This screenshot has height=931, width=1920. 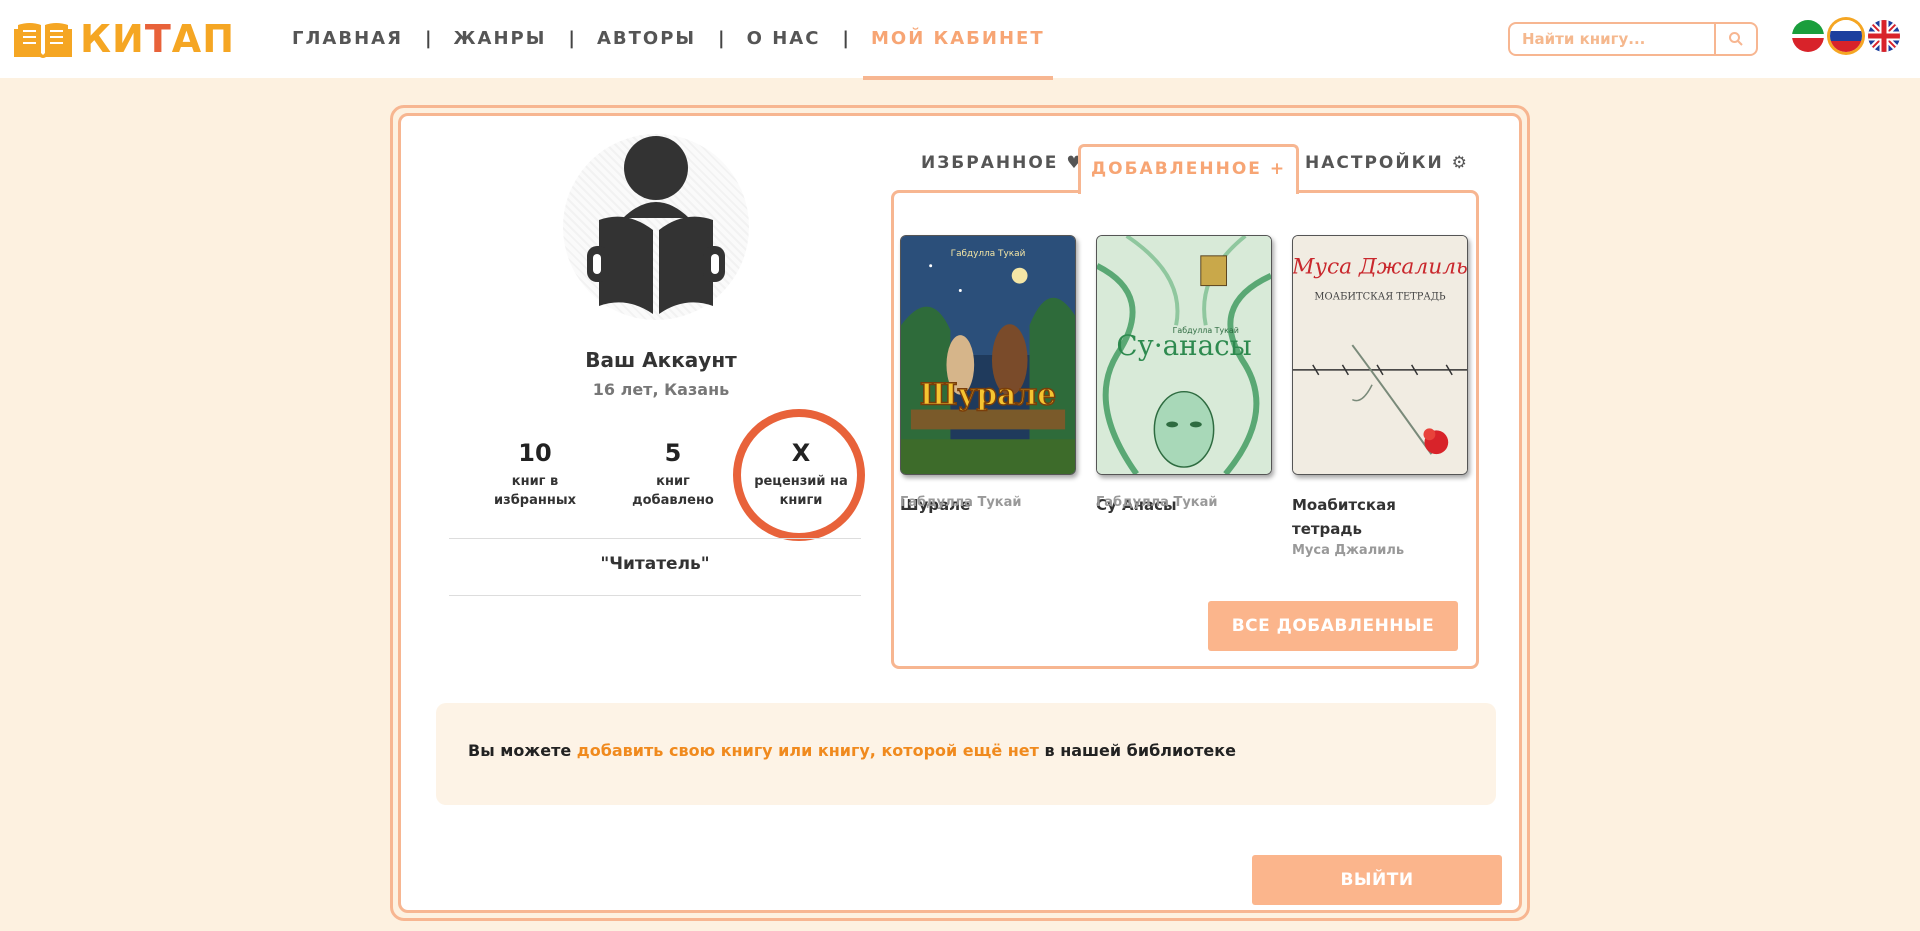 What do you see at coordinates (655, 564) in the screenshot?
I see `user-role: "Читатель"` at bounding box center [655, 564].